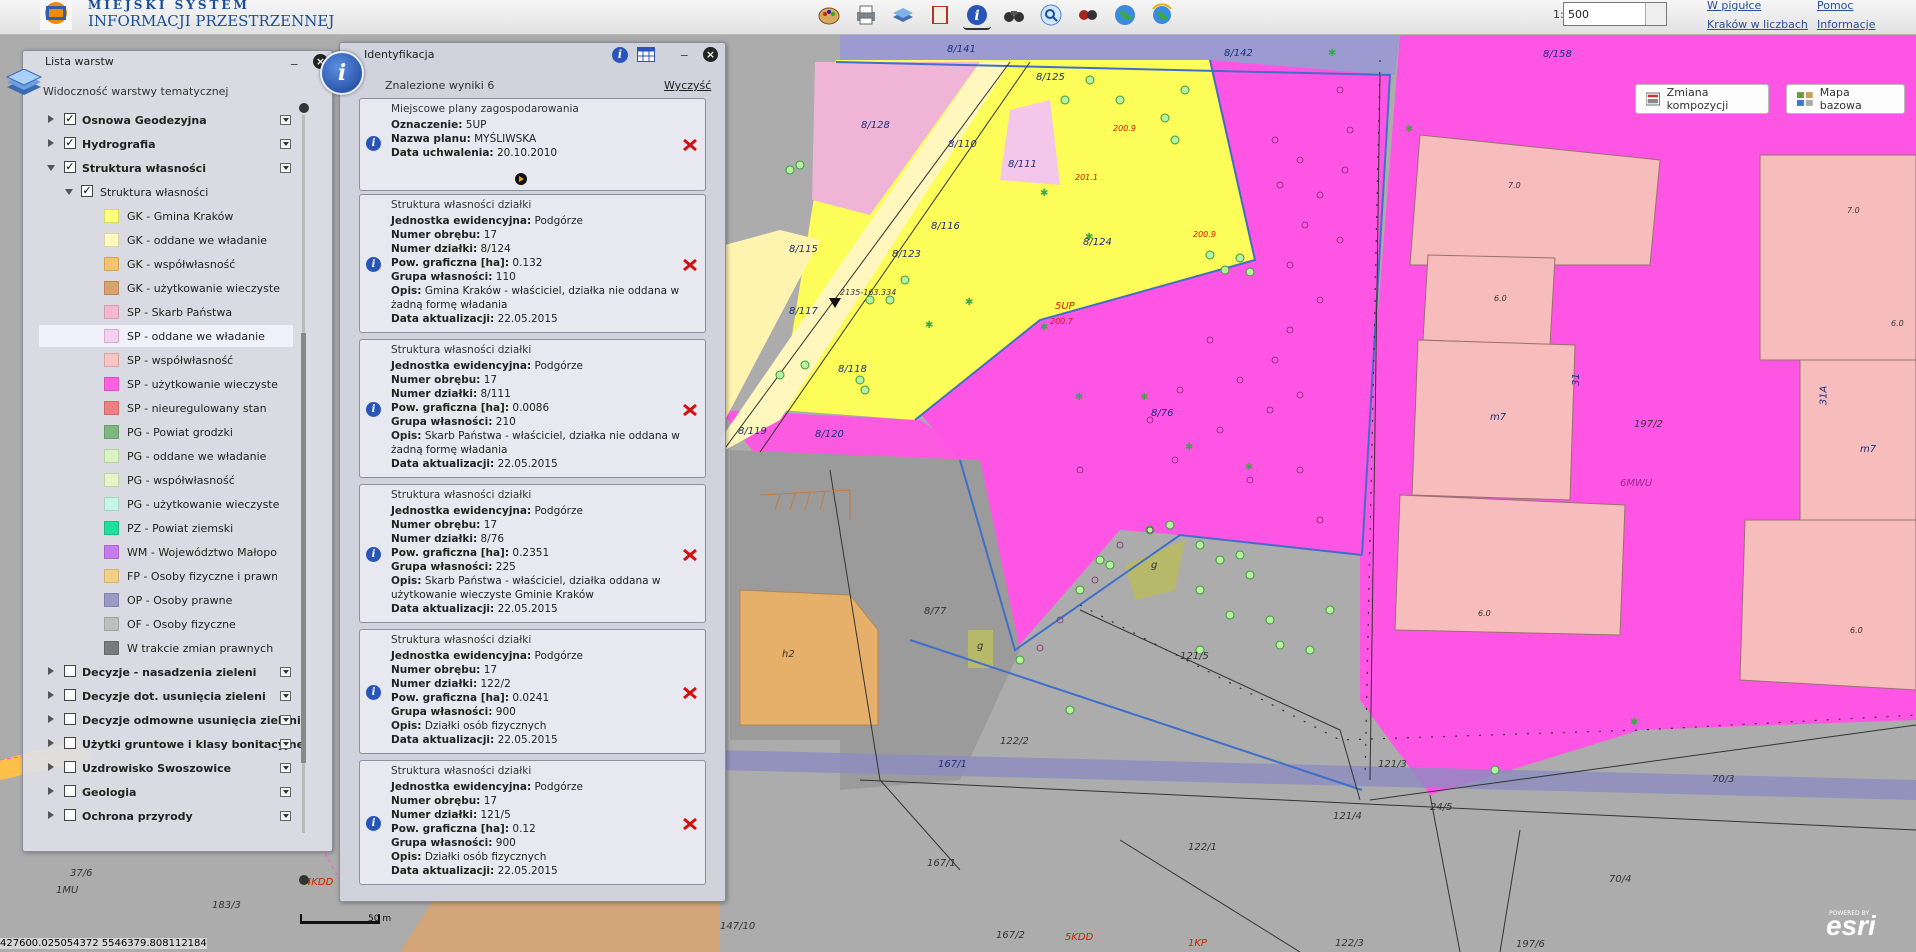 Image resolution: width=1916 pixels, height=952 pixels. I want to click on layer-group: Decyzje - nasadzenia zieleni, so click(158, 672).